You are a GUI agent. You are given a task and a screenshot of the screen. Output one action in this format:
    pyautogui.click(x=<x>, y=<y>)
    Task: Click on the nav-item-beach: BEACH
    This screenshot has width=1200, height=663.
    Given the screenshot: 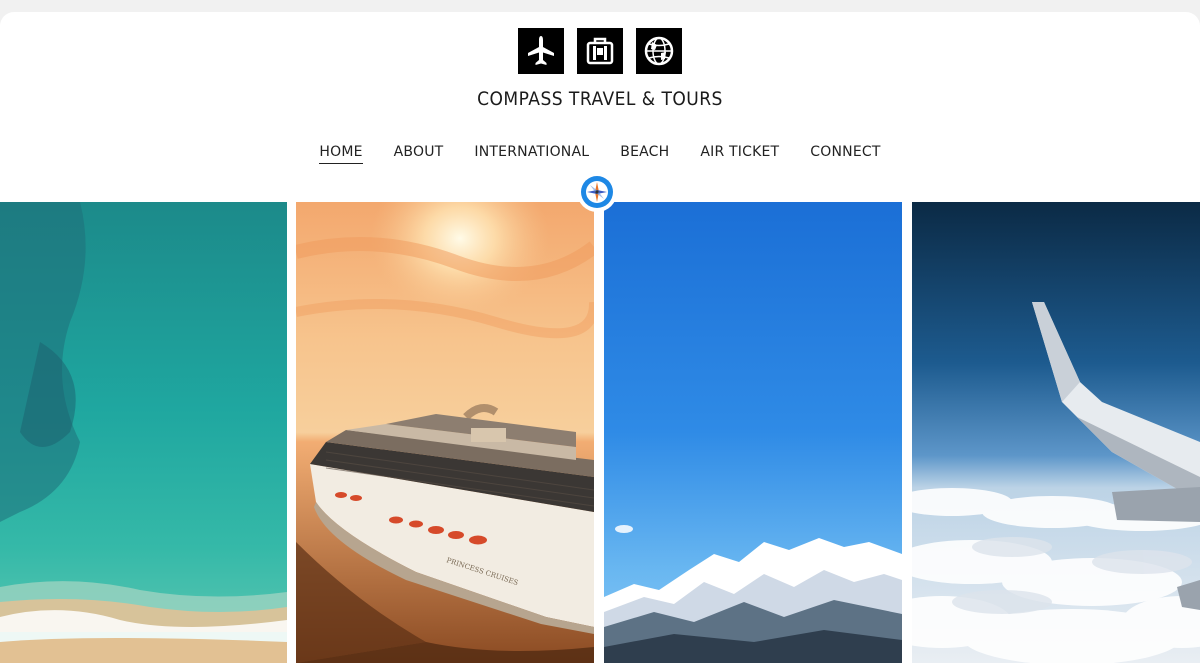 What is the action you would take?
    pyautogui.click(x=644, y=154)
    